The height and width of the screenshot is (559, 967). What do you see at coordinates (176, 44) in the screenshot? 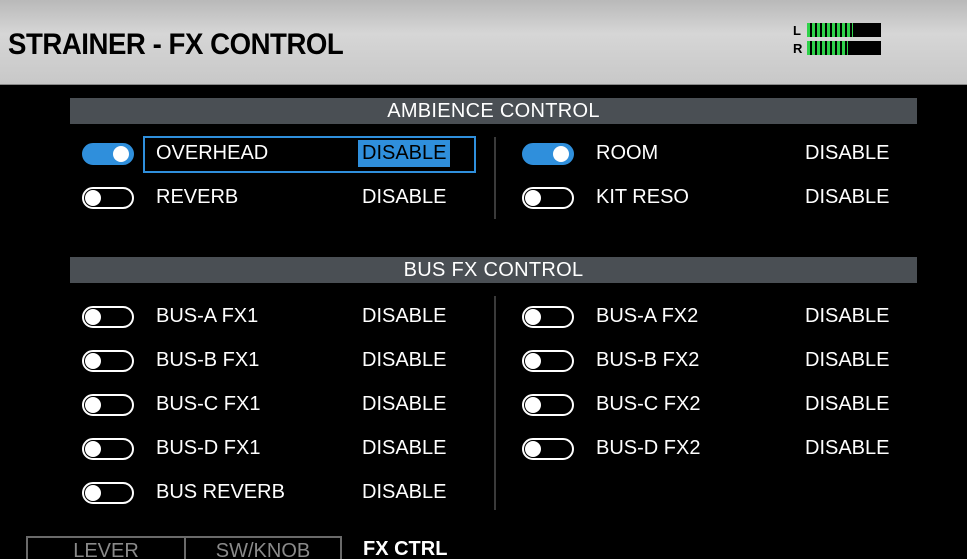
I see `page-title: STRAINER - FX CONTROL` at bounding box center [176, 44].